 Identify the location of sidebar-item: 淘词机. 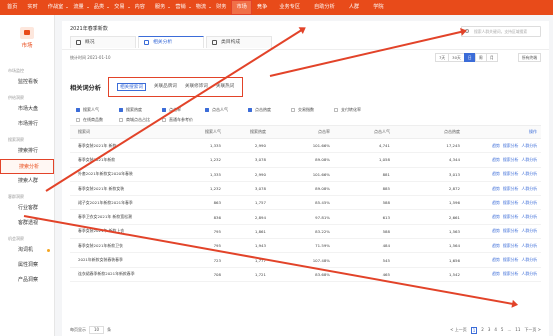
(27, 250).